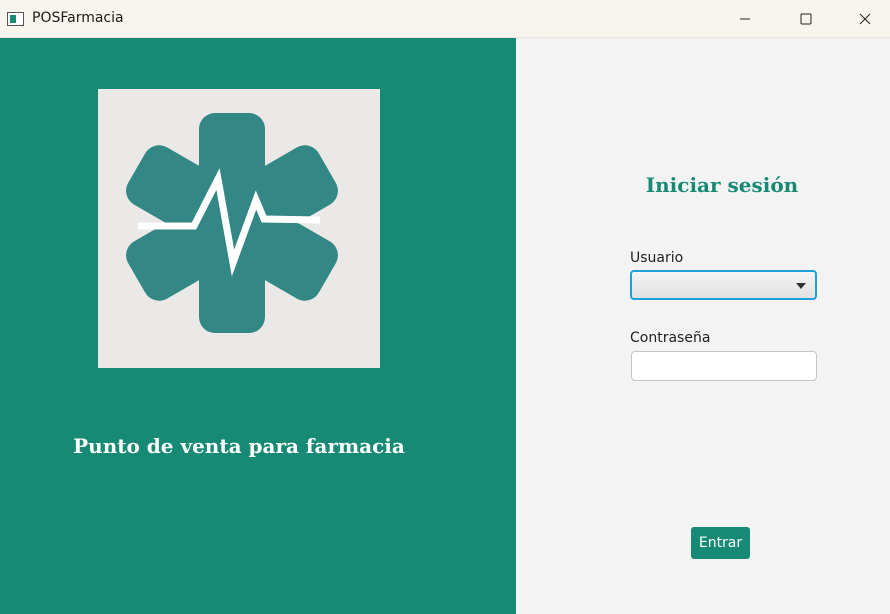 The height and width of the screenshot is (614, 890). I want to click on title-bar: POSFarmacia, so click(445, 19).